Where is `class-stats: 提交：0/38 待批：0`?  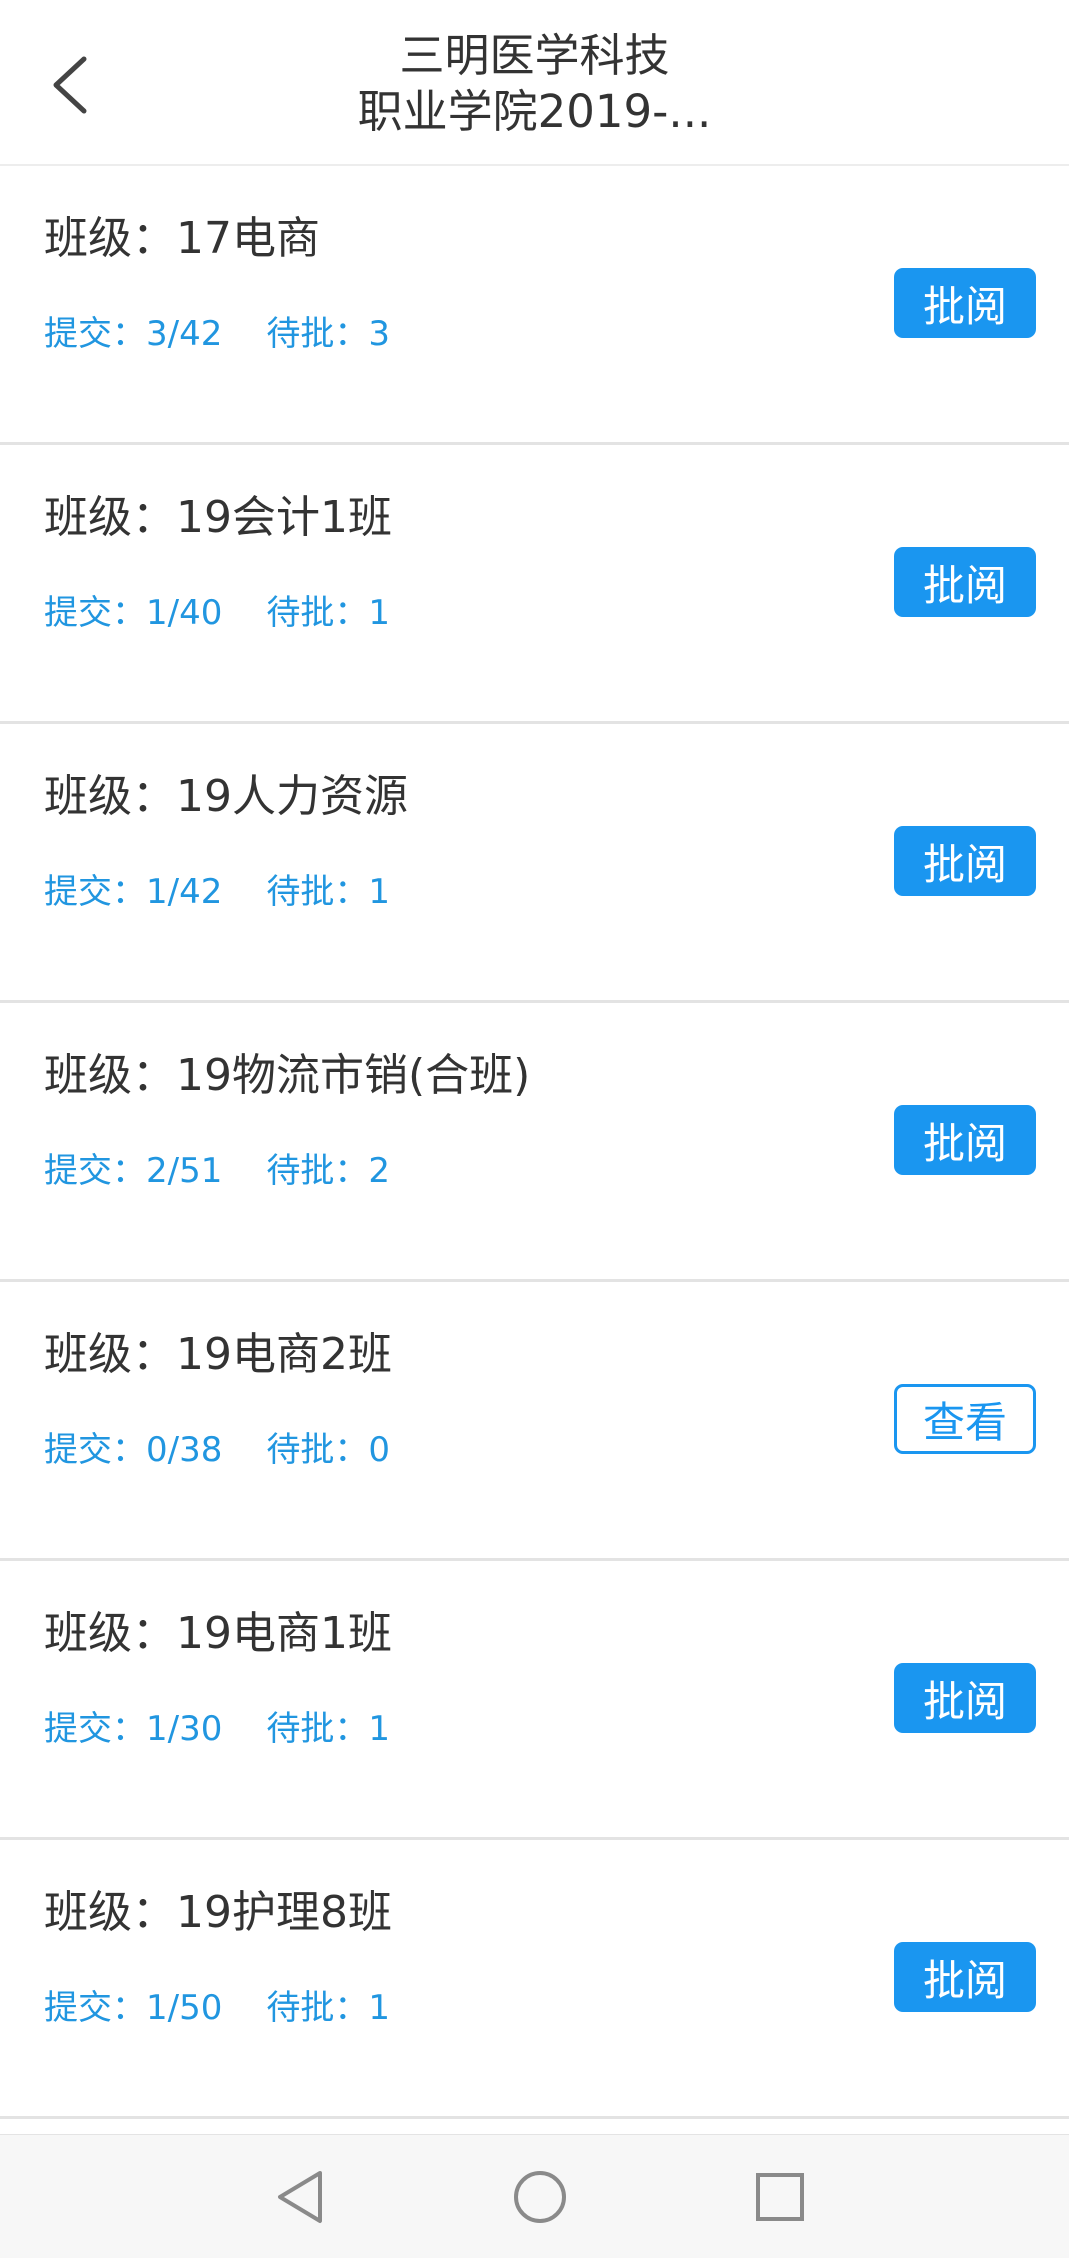
class-stats: 提交：0/38 待批：0 is located at coordinates (217, 1450).